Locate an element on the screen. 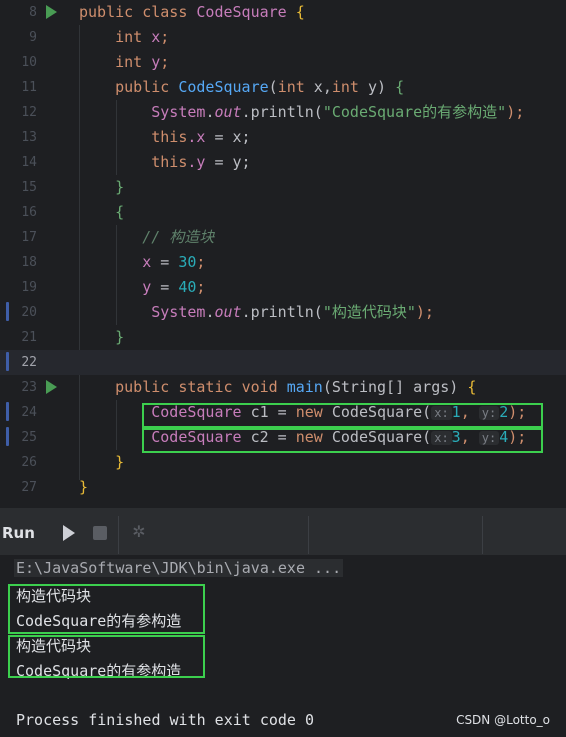 The height and width of the screenshot is (737, 566). line-number: 11 is located at coordinates (29, 87).